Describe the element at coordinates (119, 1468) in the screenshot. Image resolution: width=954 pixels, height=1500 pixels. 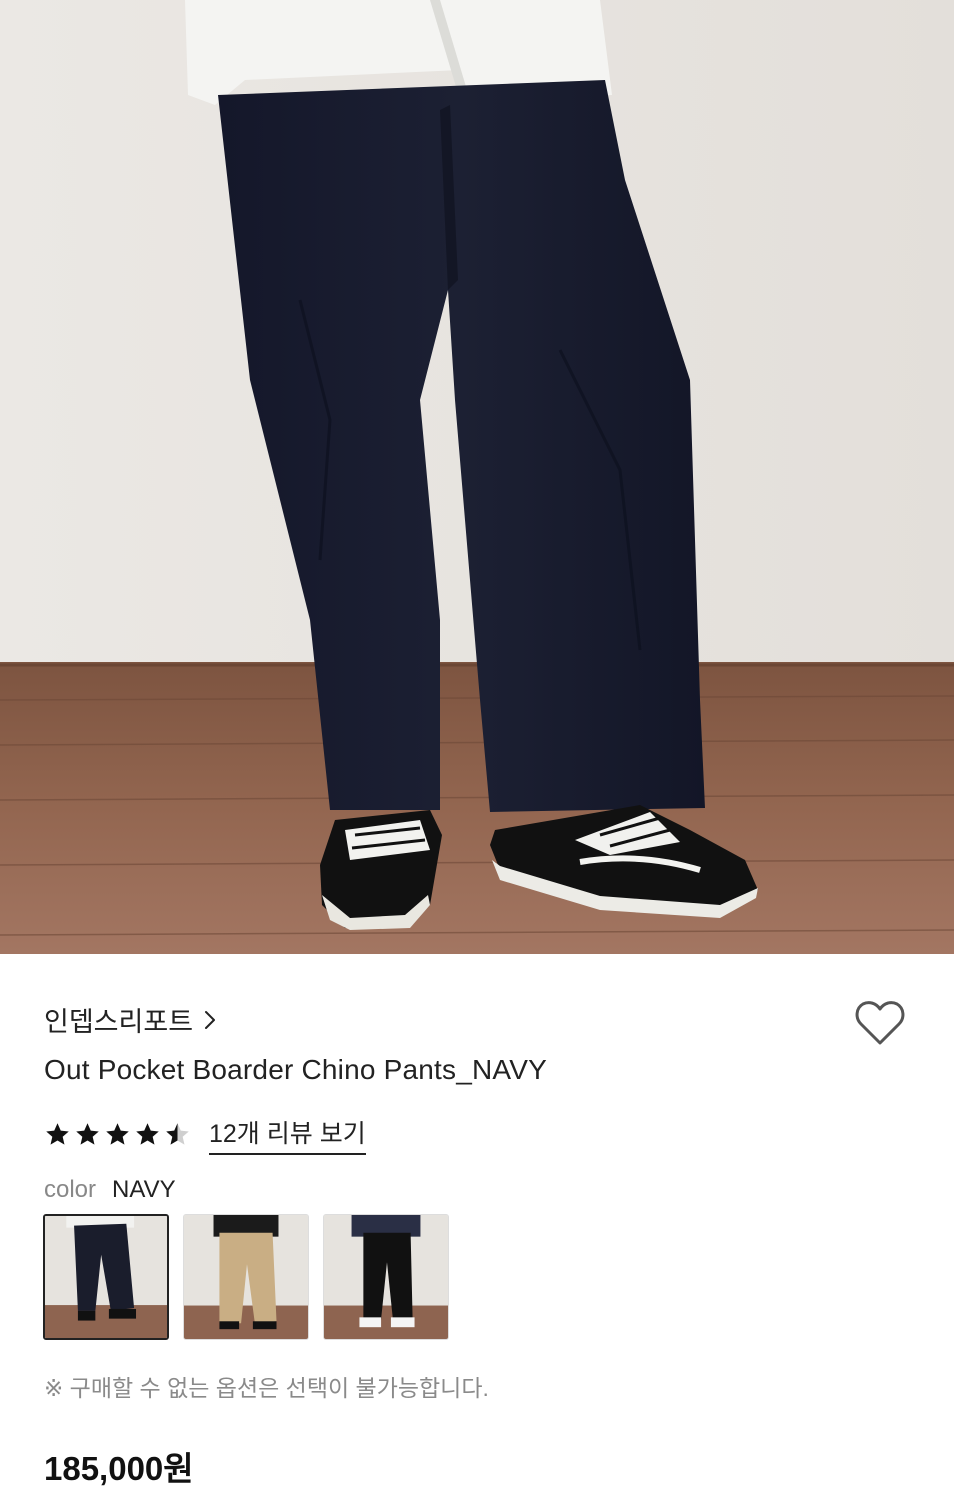
I see `price: 185,000원` at that location.